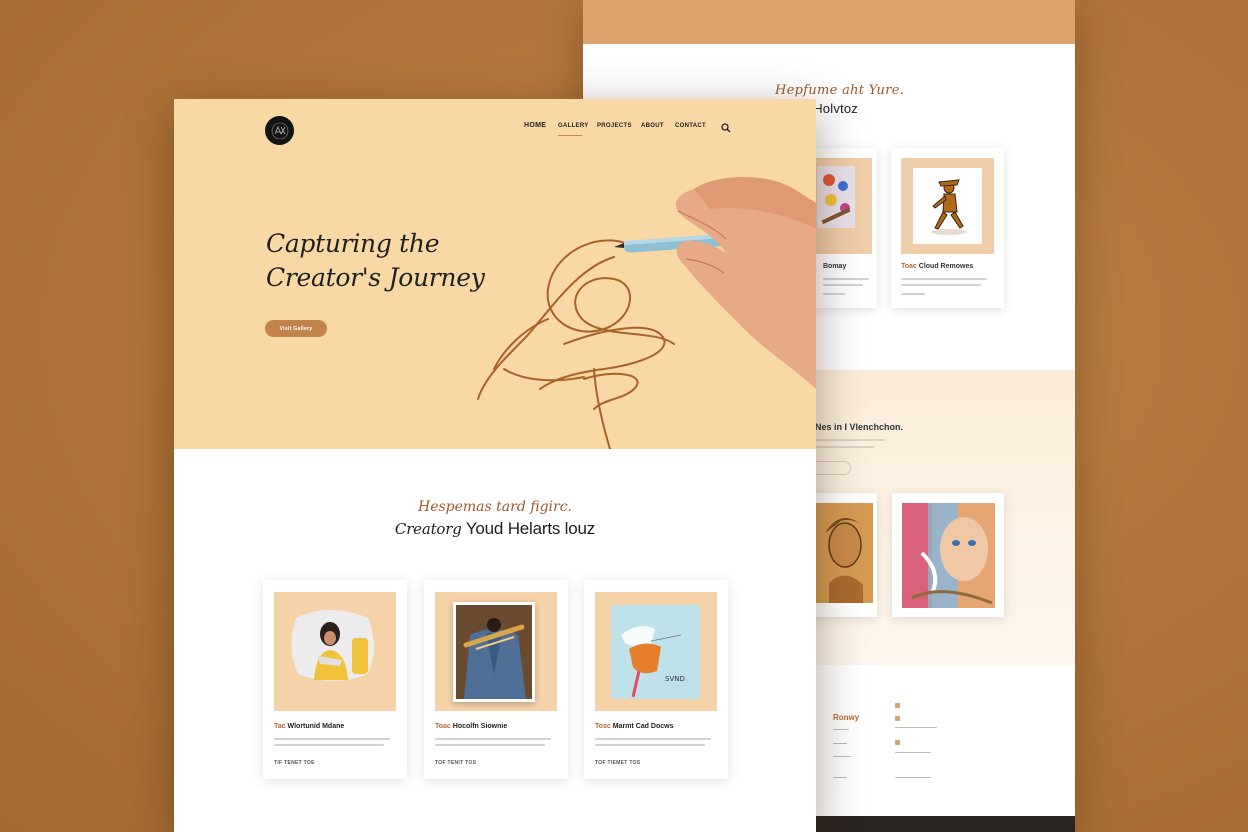 This screenshot has height=832, width=1248. I want to click on section-heading: Creatorg Youd Helarts louz, so click(495, 528).